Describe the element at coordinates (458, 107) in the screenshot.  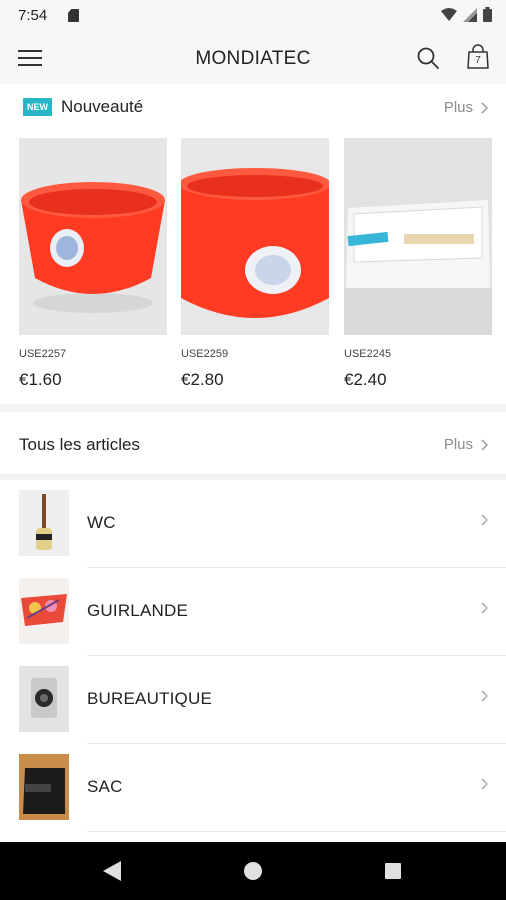
I see `new-more-label: Plus` at that location.